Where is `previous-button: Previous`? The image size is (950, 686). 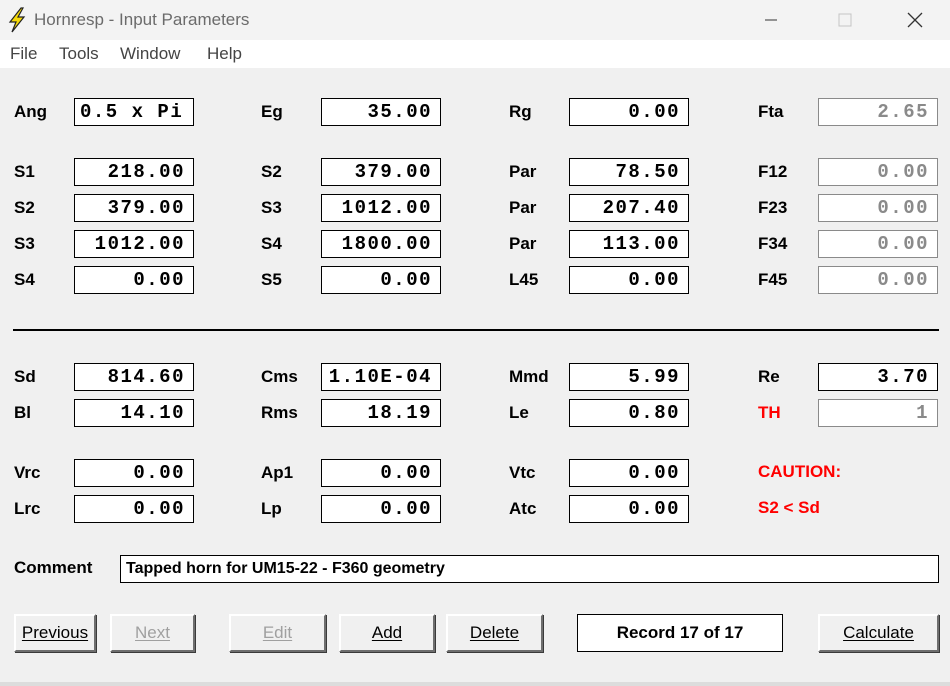
previous-button: Previous is located at coordinates (55, 633).